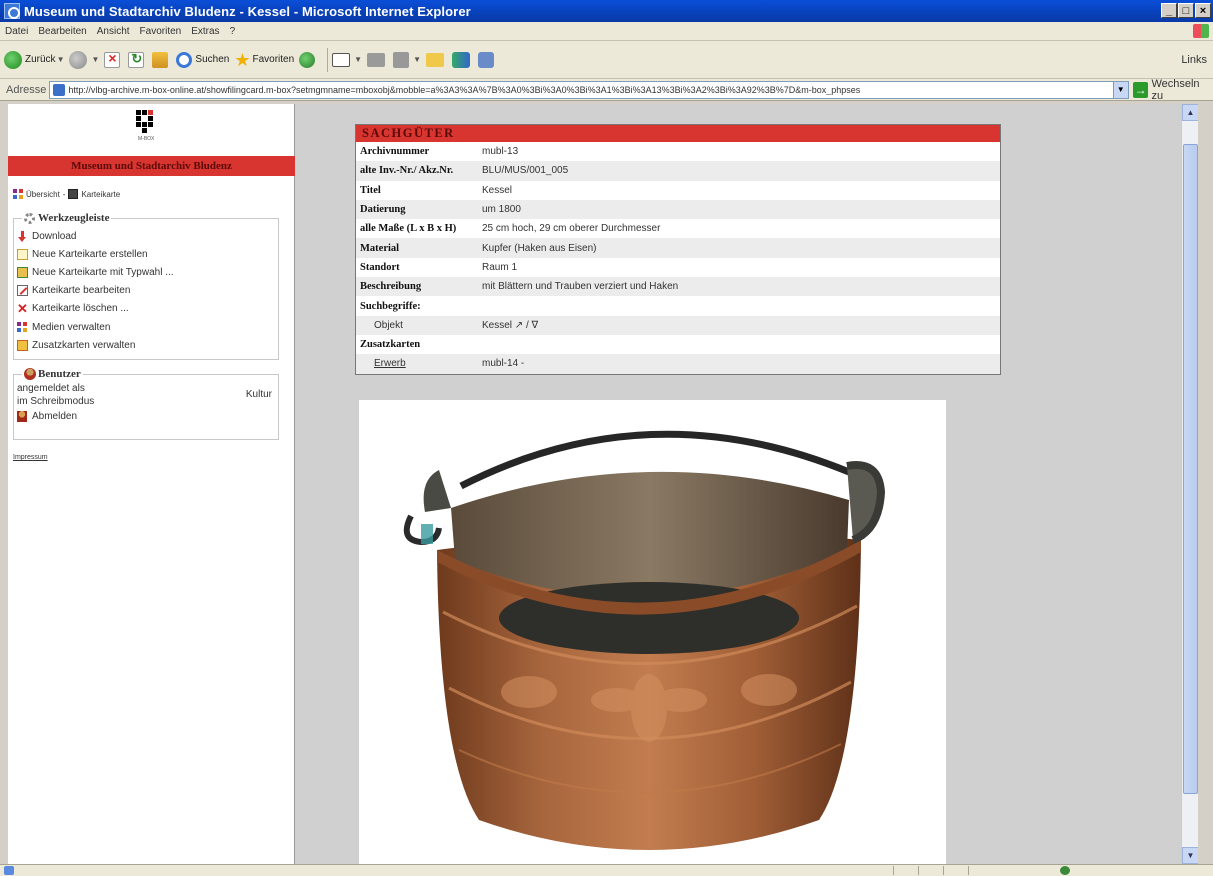  What do you see at coordinates (62, 31) in the screenshot?
I see `menu-edit: Bearbeiten` at bounding box center [62, 31].